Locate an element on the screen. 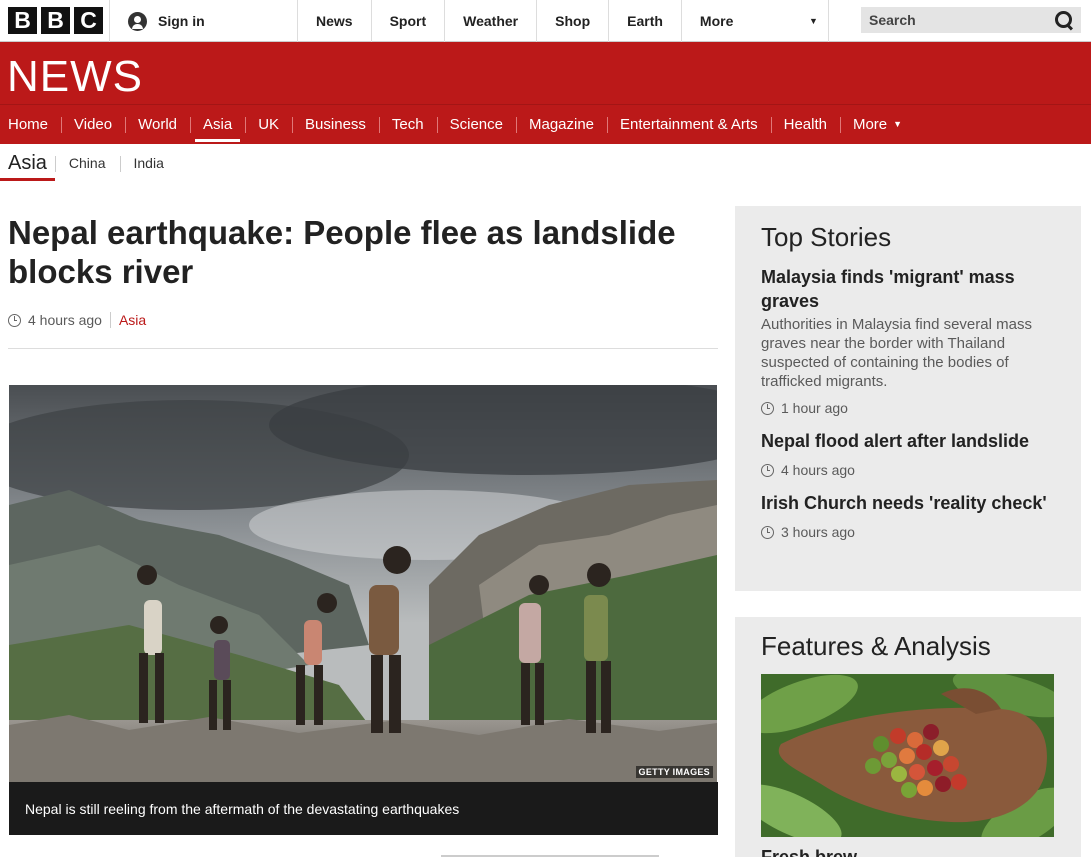 The height and width of the screenshot is (857, 1091). section-more-label: More is located at coordinates (870, 124).